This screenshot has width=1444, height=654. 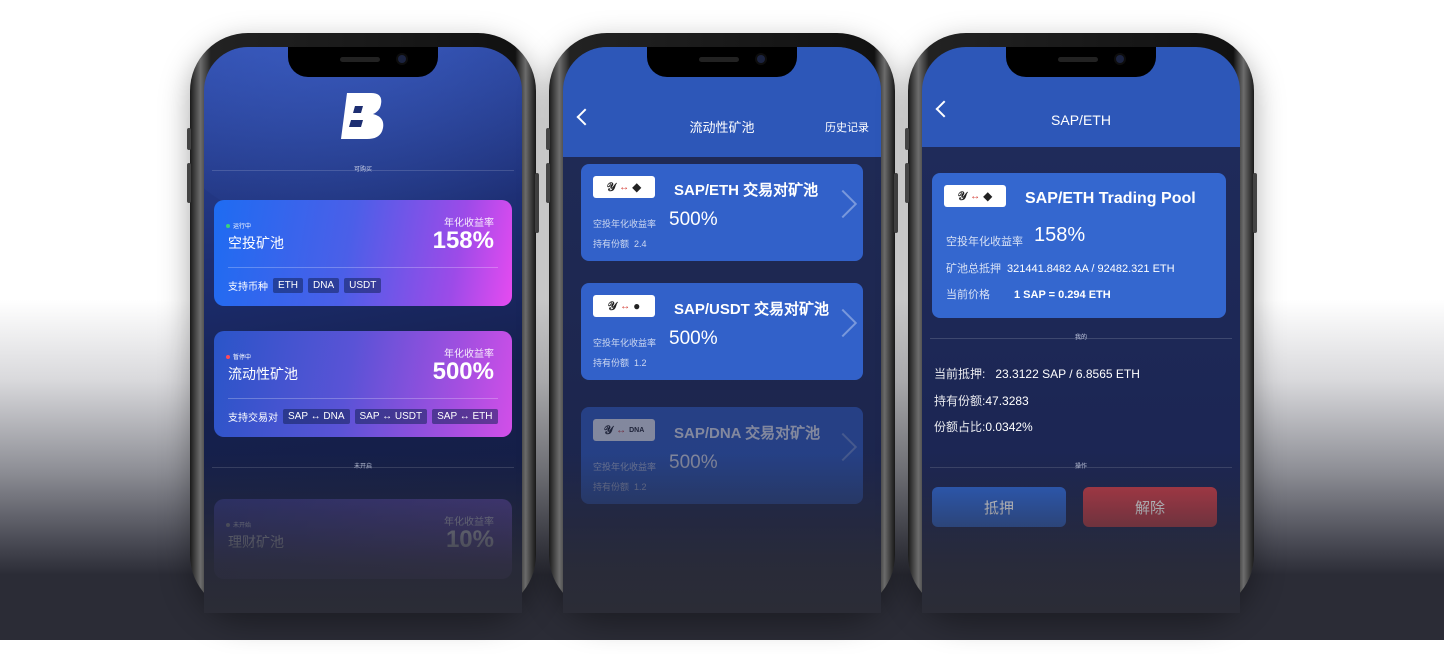 I want to click on coin-tag: USDT, so click(x=363, y=285).